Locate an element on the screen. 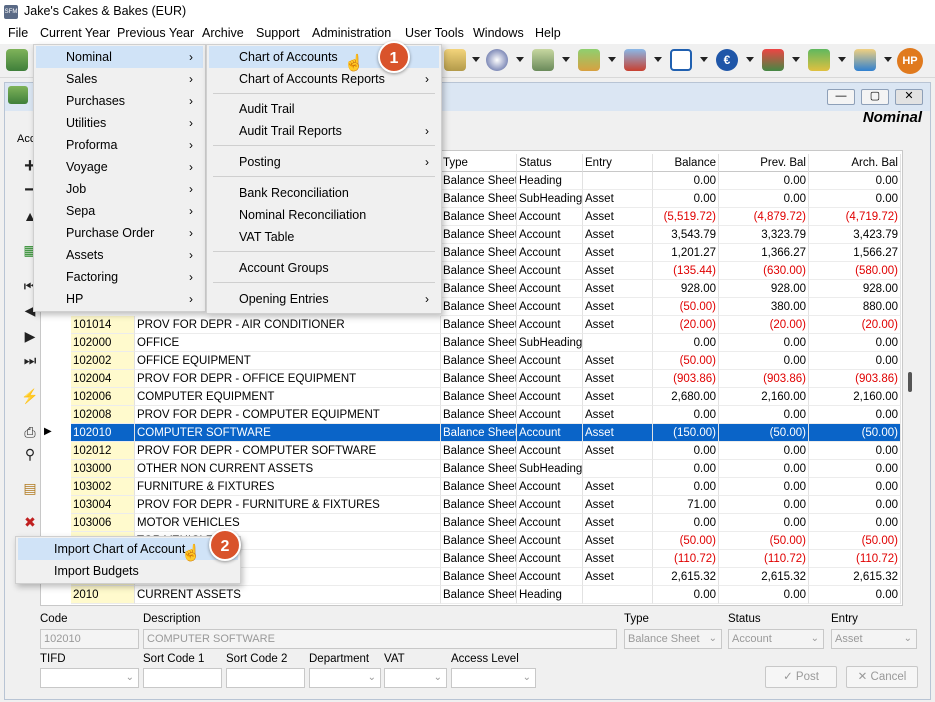 The width and height of the screenshot is (935, 702). code-field: 102010 is located at coordinates (89, 639).